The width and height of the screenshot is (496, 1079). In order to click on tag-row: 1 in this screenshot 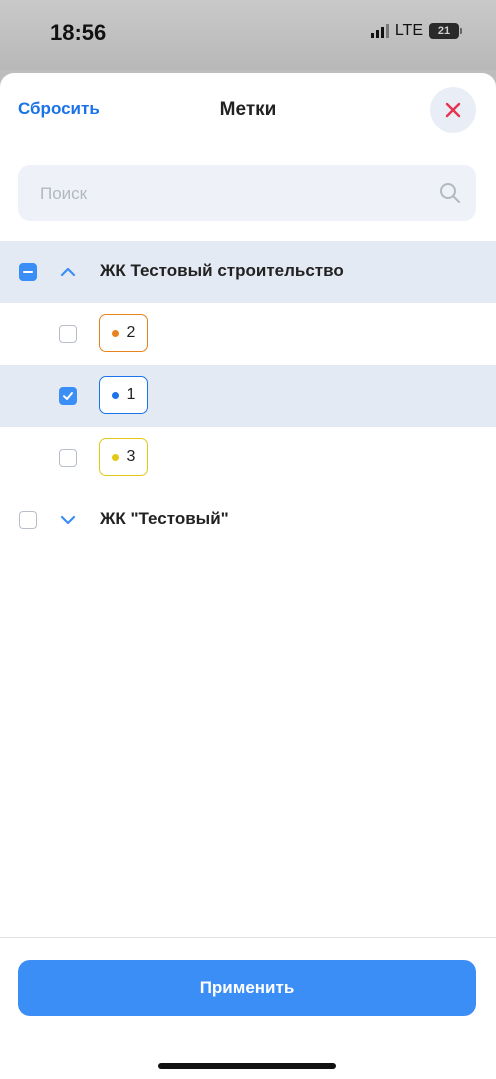, I will do `click(248, 396)`.